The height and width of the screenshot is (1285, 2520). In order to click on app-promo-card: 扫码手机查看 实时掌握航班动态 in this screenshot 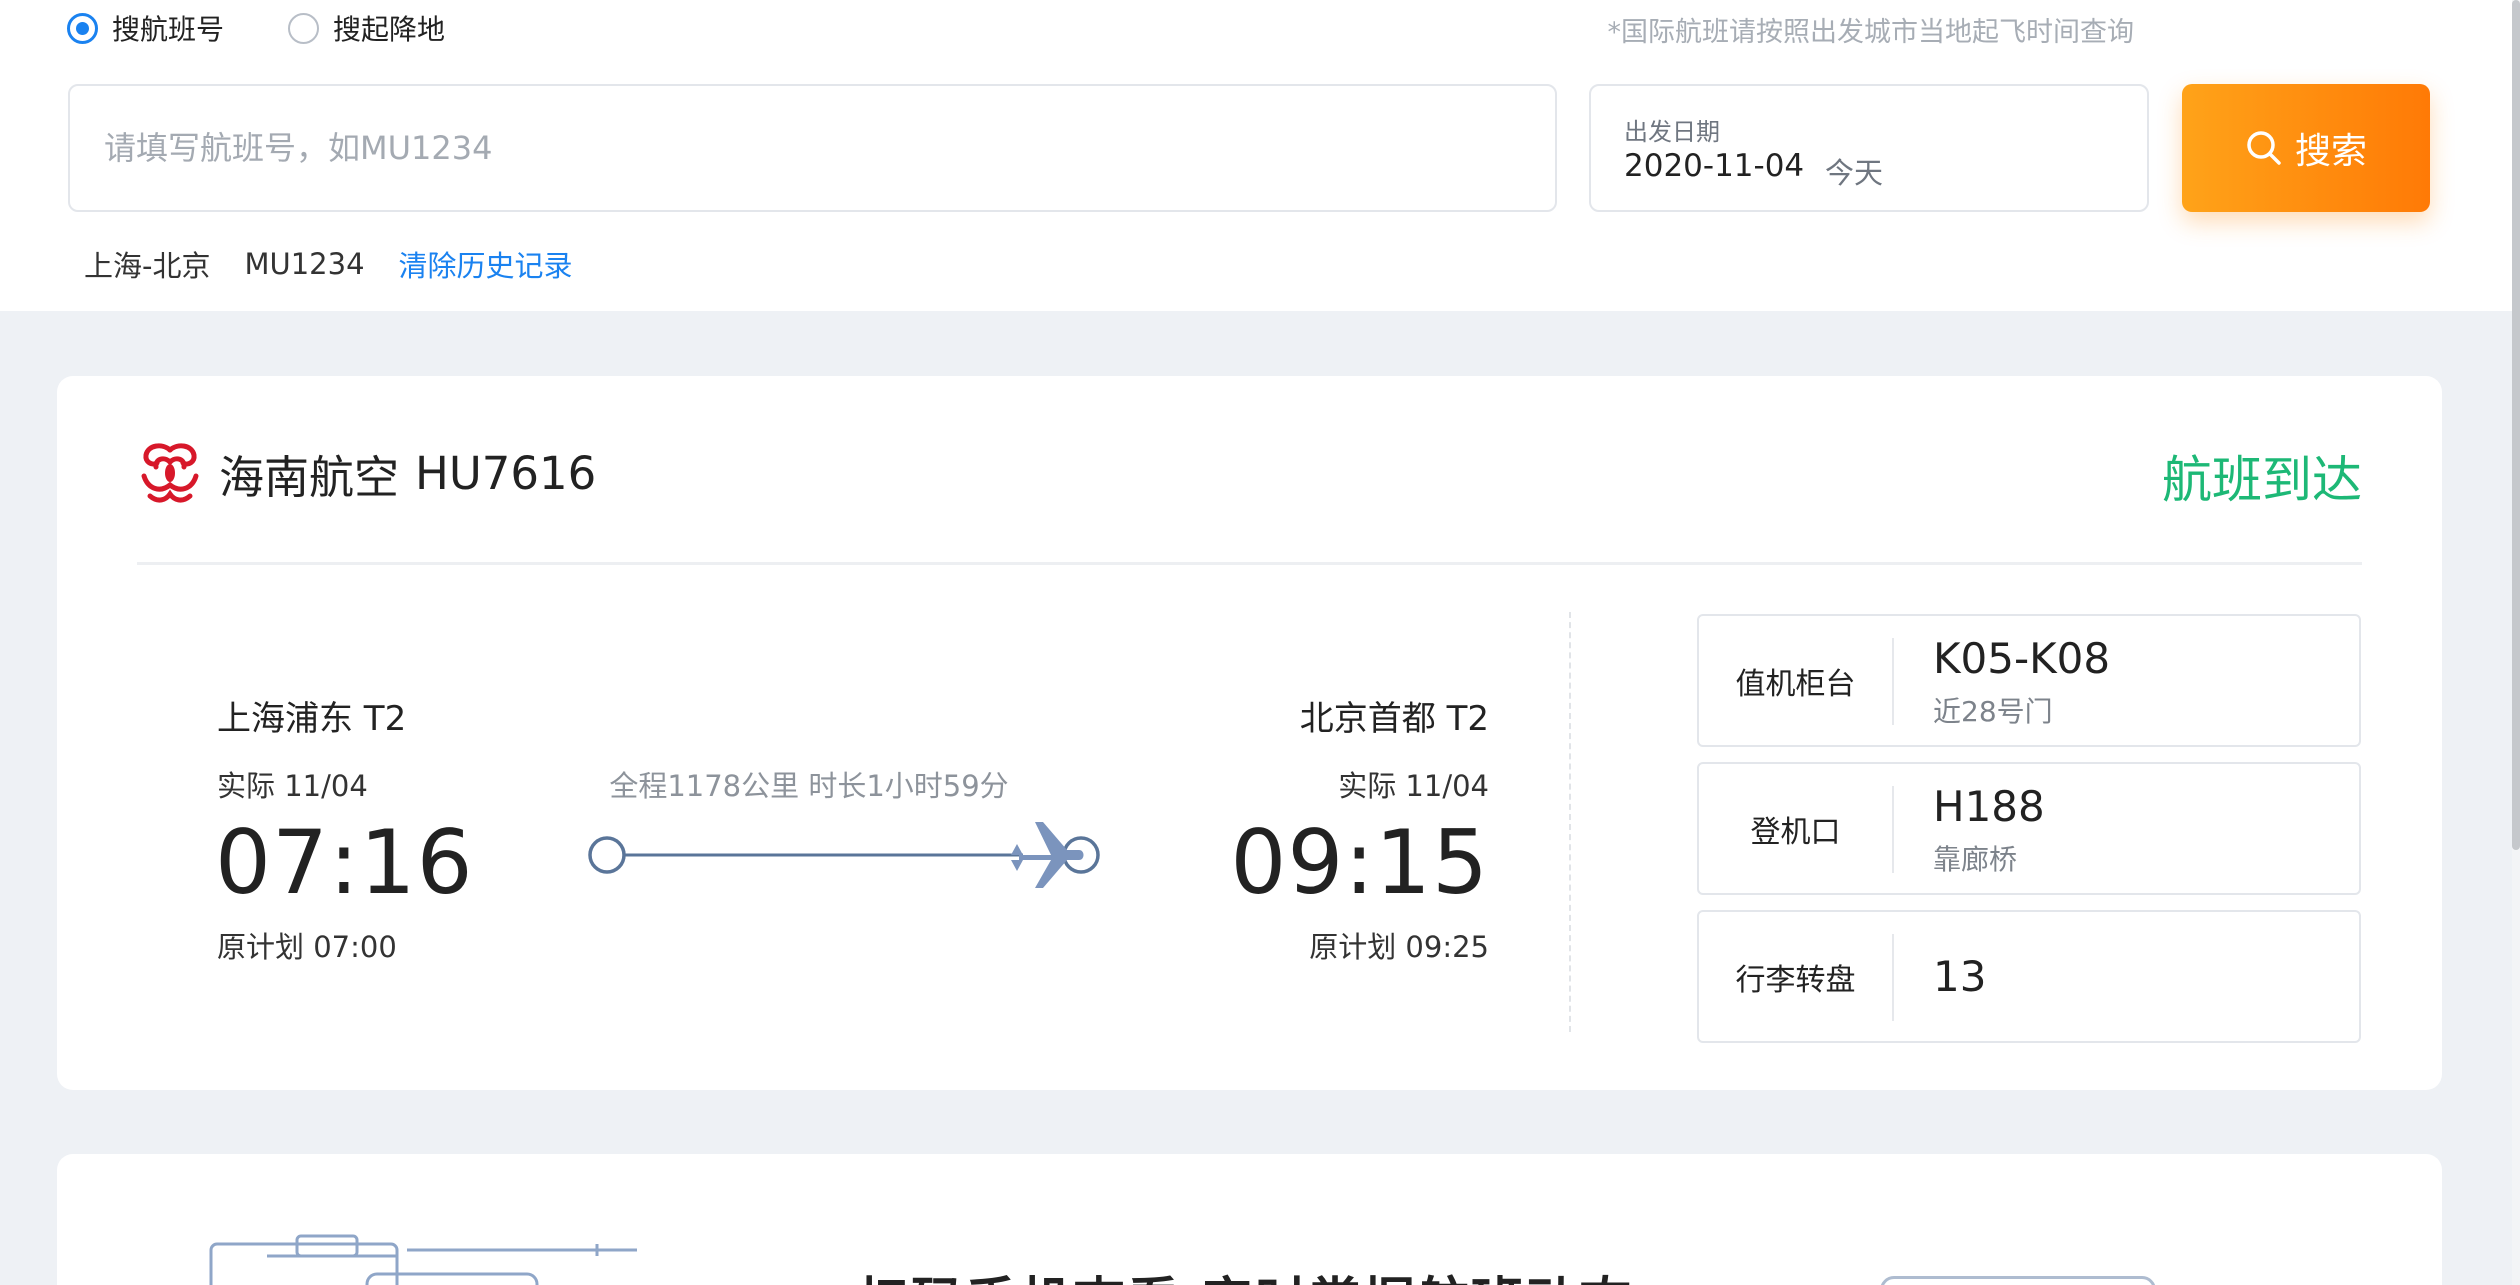, I will do `click(1249, 1219)`.